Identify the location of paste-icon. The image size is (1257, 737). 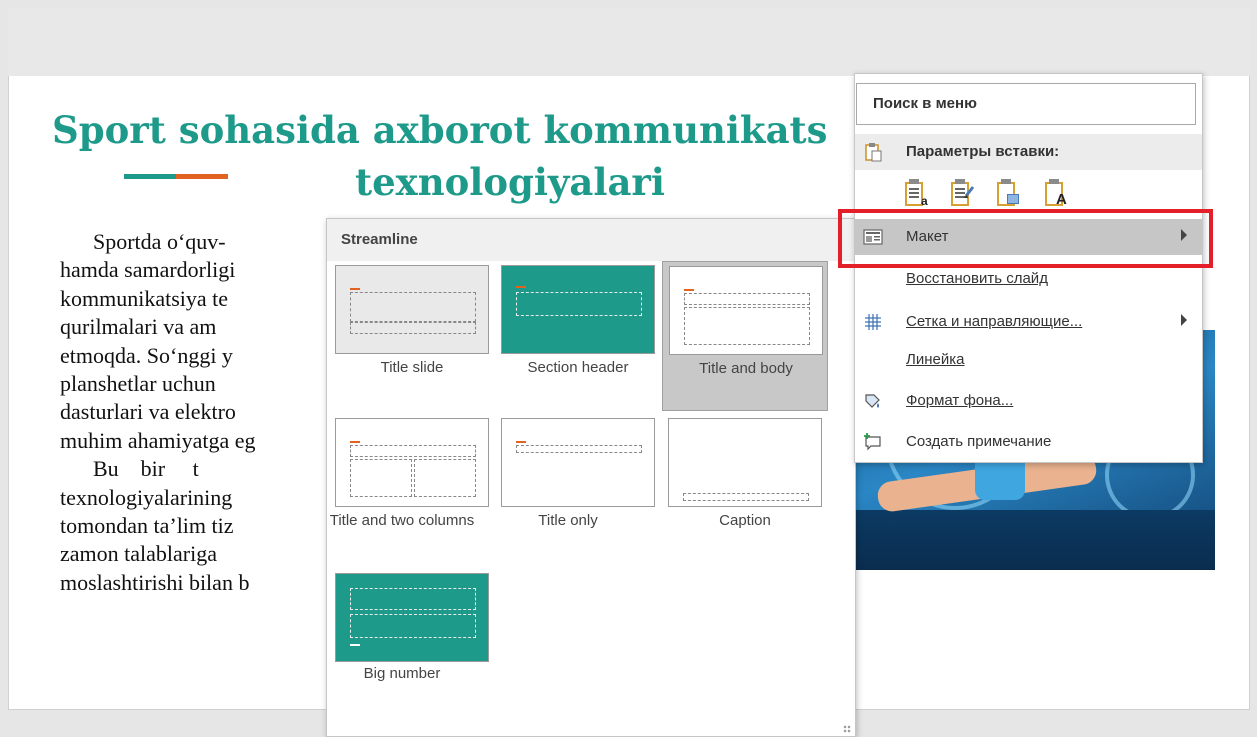
(873, 152).